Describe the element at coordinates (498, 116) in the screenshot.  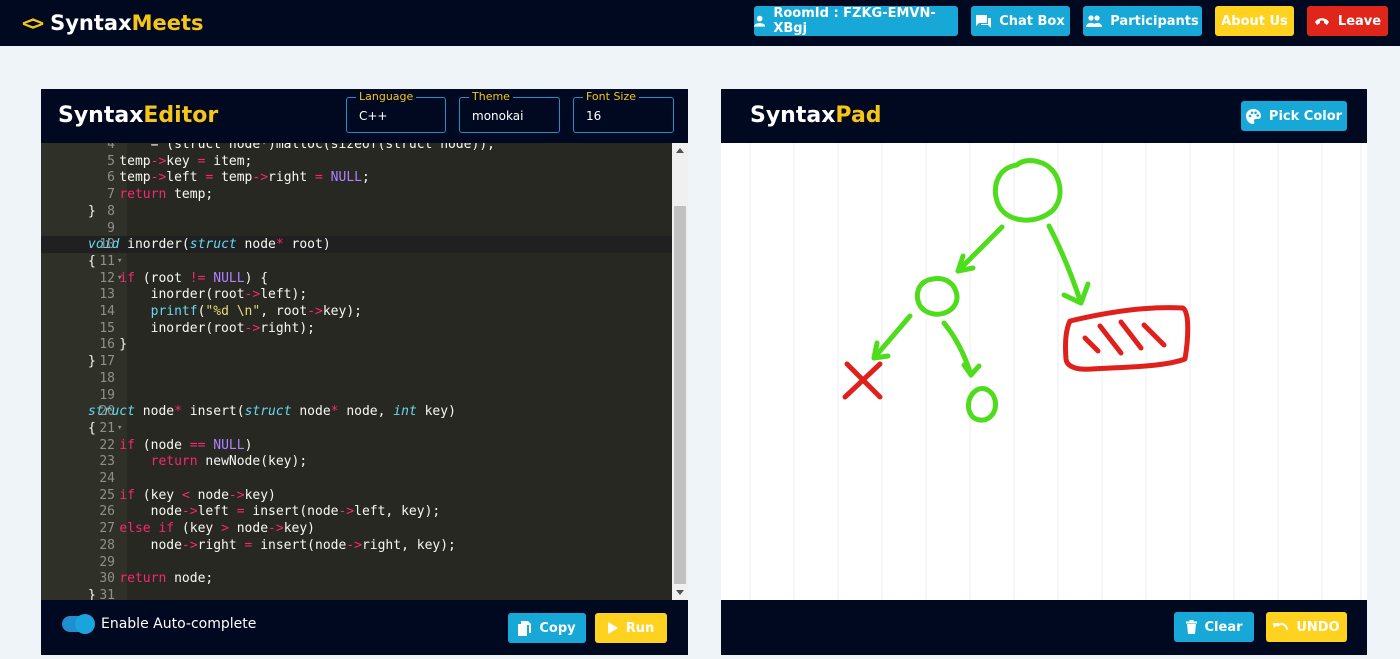
I see `theme-value: monokai` at that location.